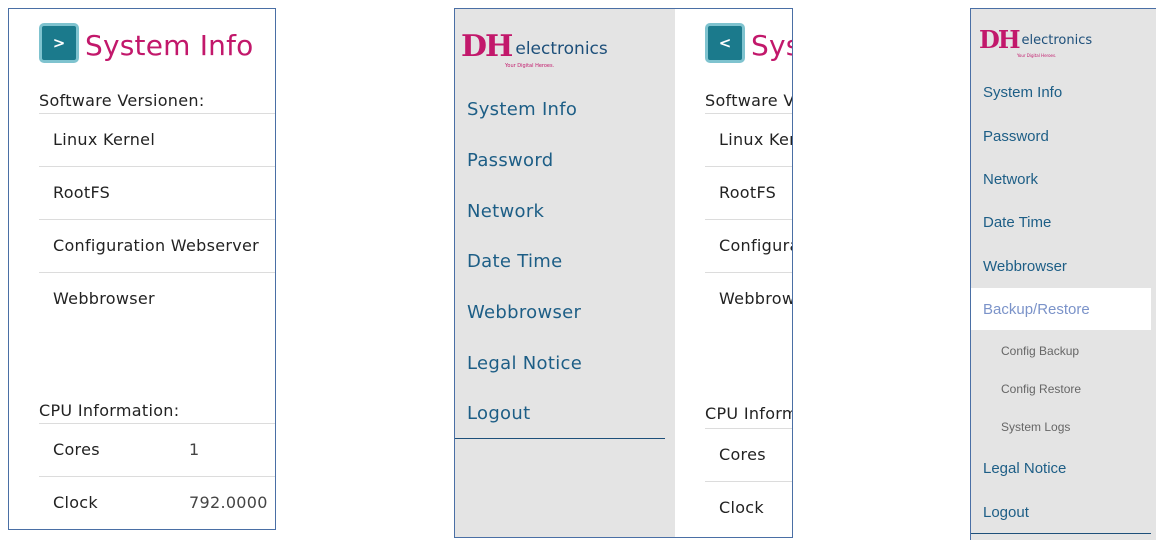 The width and height of the screenshot is (1156, 540). I want to click on nav-backup-restore: Backup/Restore, so click(1061, 309).